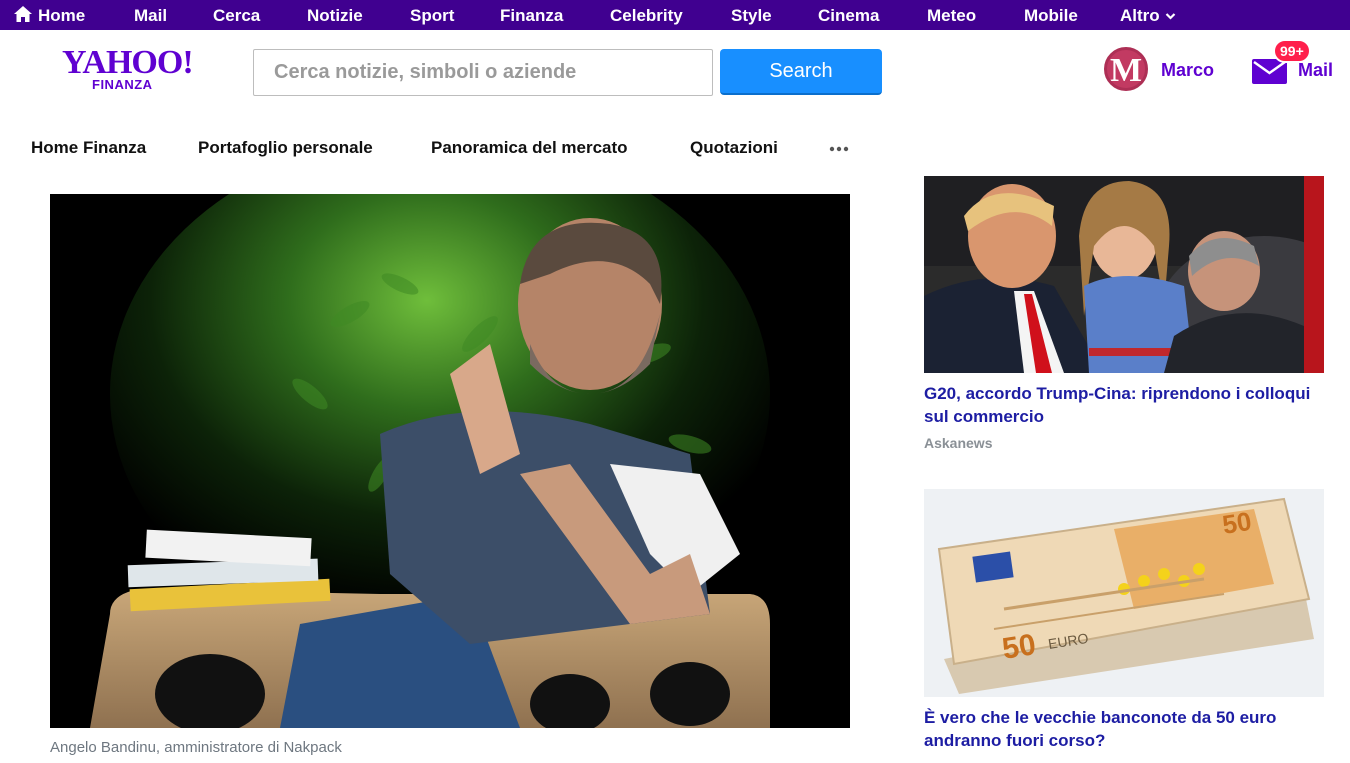 This screenshot has height=763, width=1350. What do you see at coordinates (432, 15) in the screenshot?
I see `topnav-sport: Sport` at bounding box center [432, 15].